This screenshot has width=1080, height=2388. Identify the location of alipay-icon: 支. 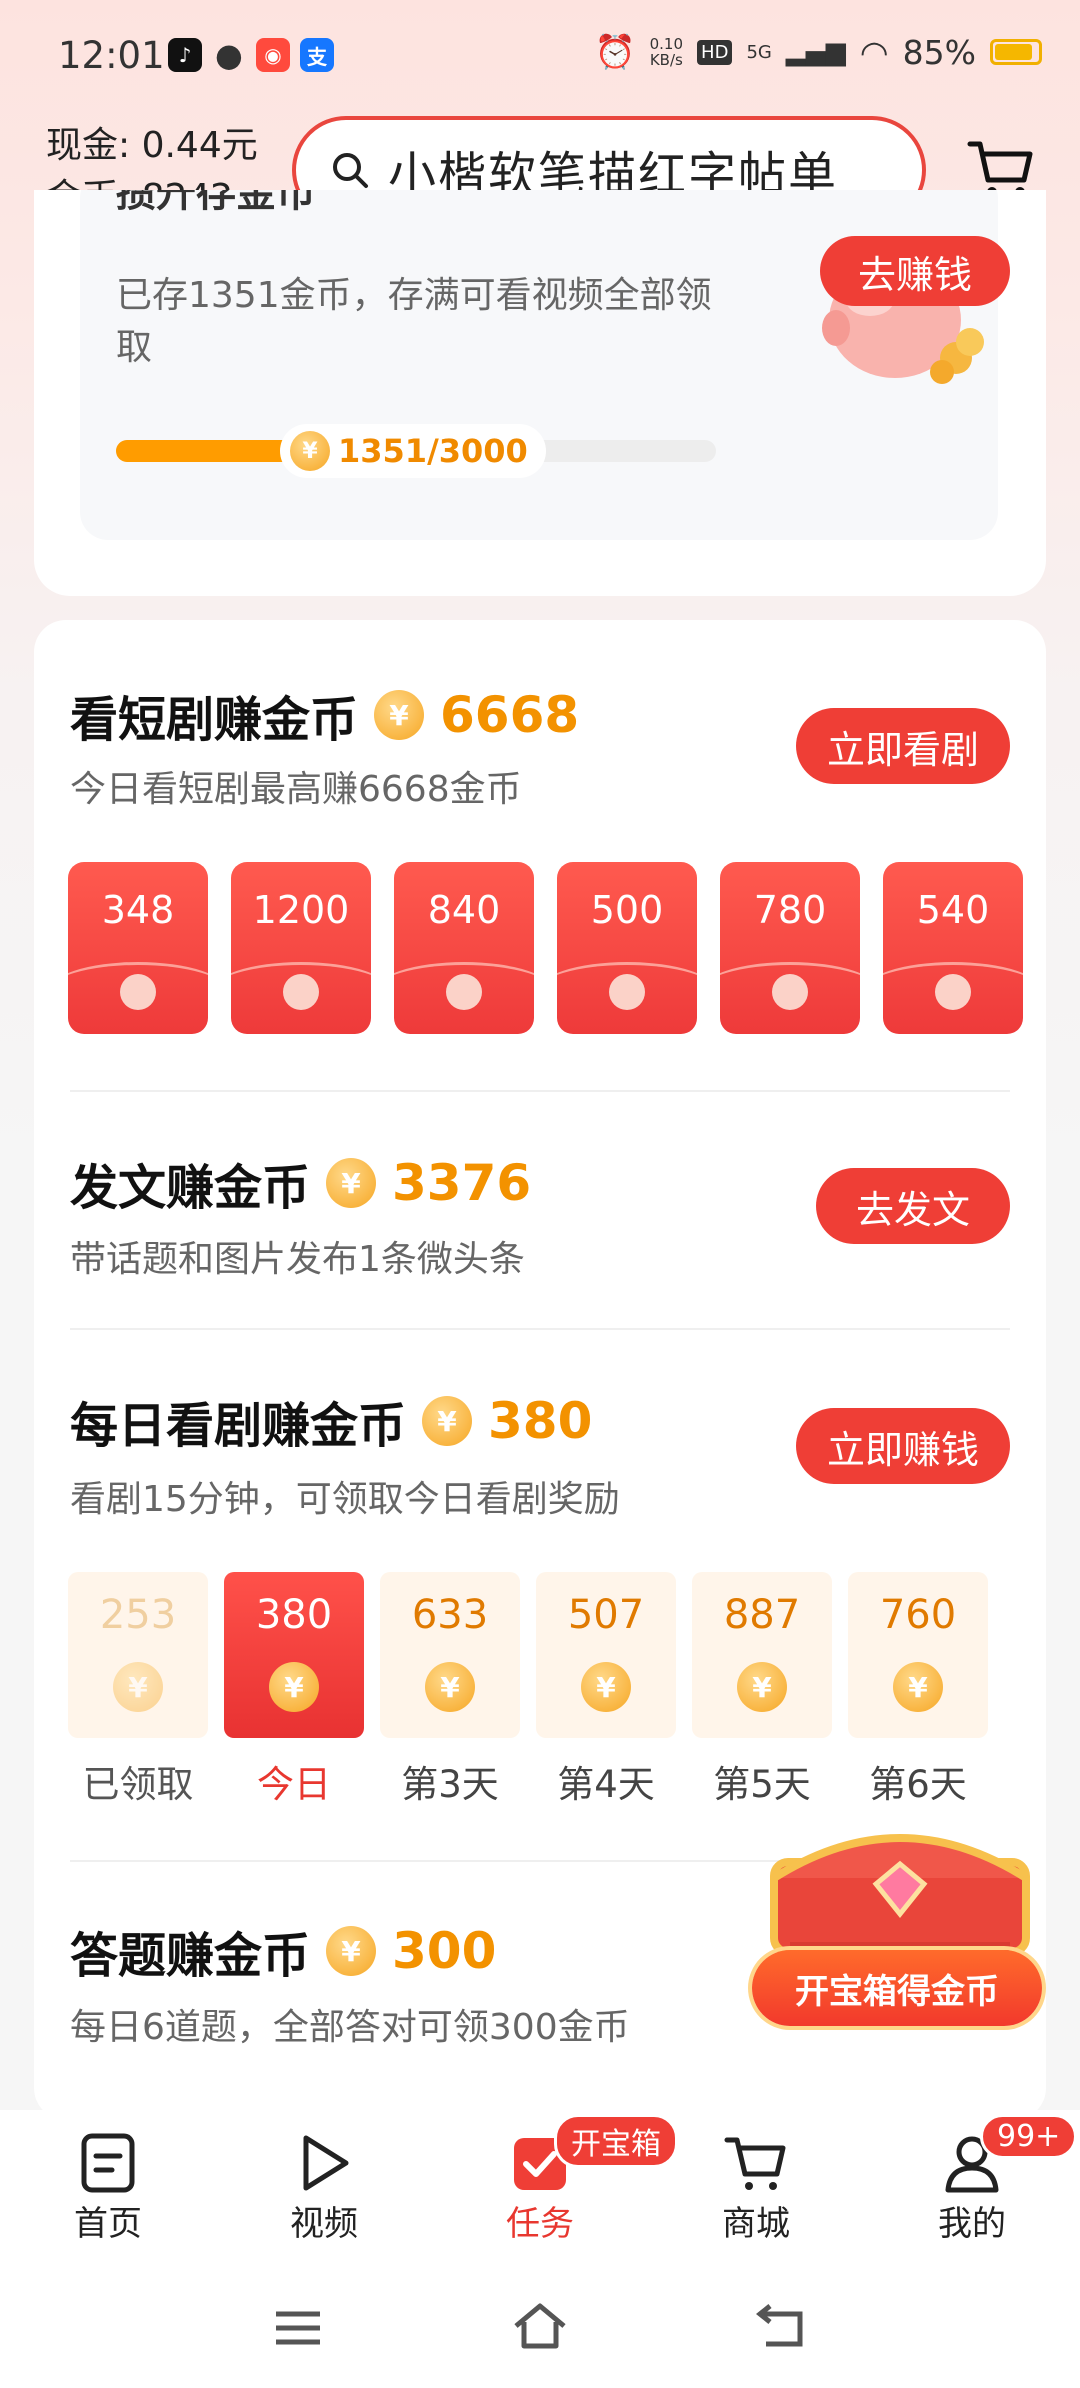
(317, 55).